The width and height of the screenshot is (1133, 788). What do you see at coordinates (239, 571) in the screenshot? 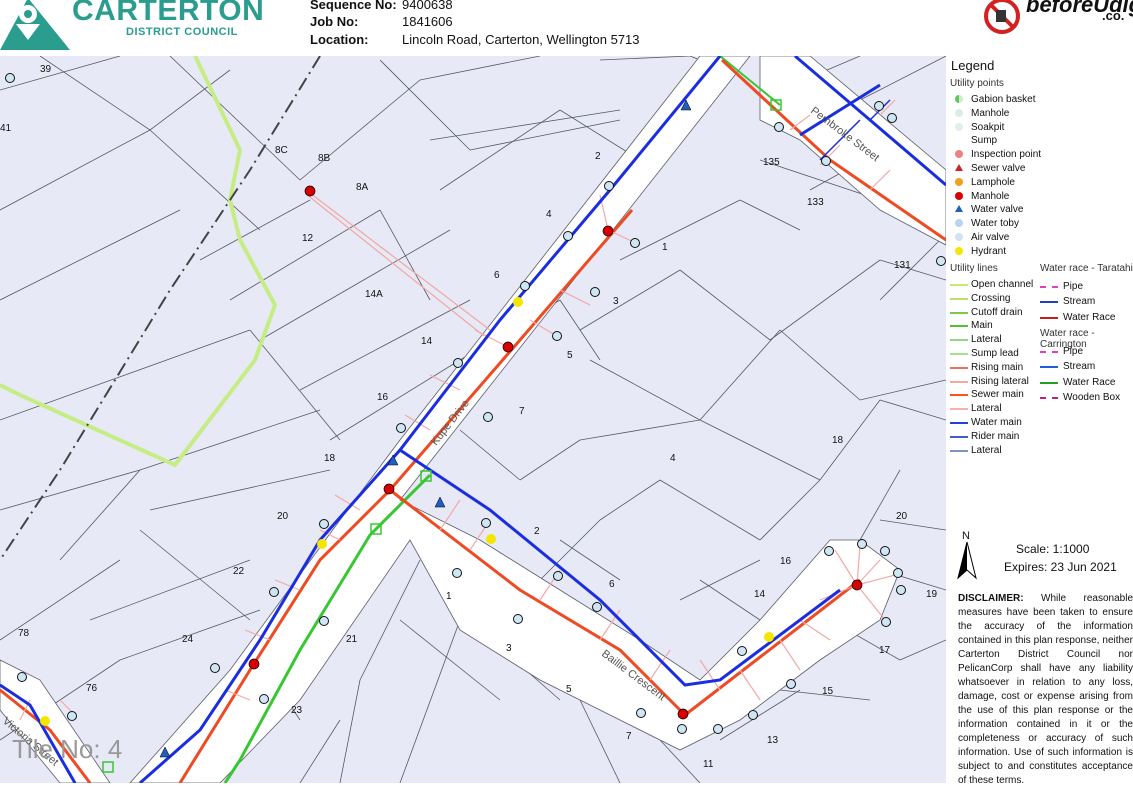
I see `lot-22: 22` at bounding box center [239, 571].